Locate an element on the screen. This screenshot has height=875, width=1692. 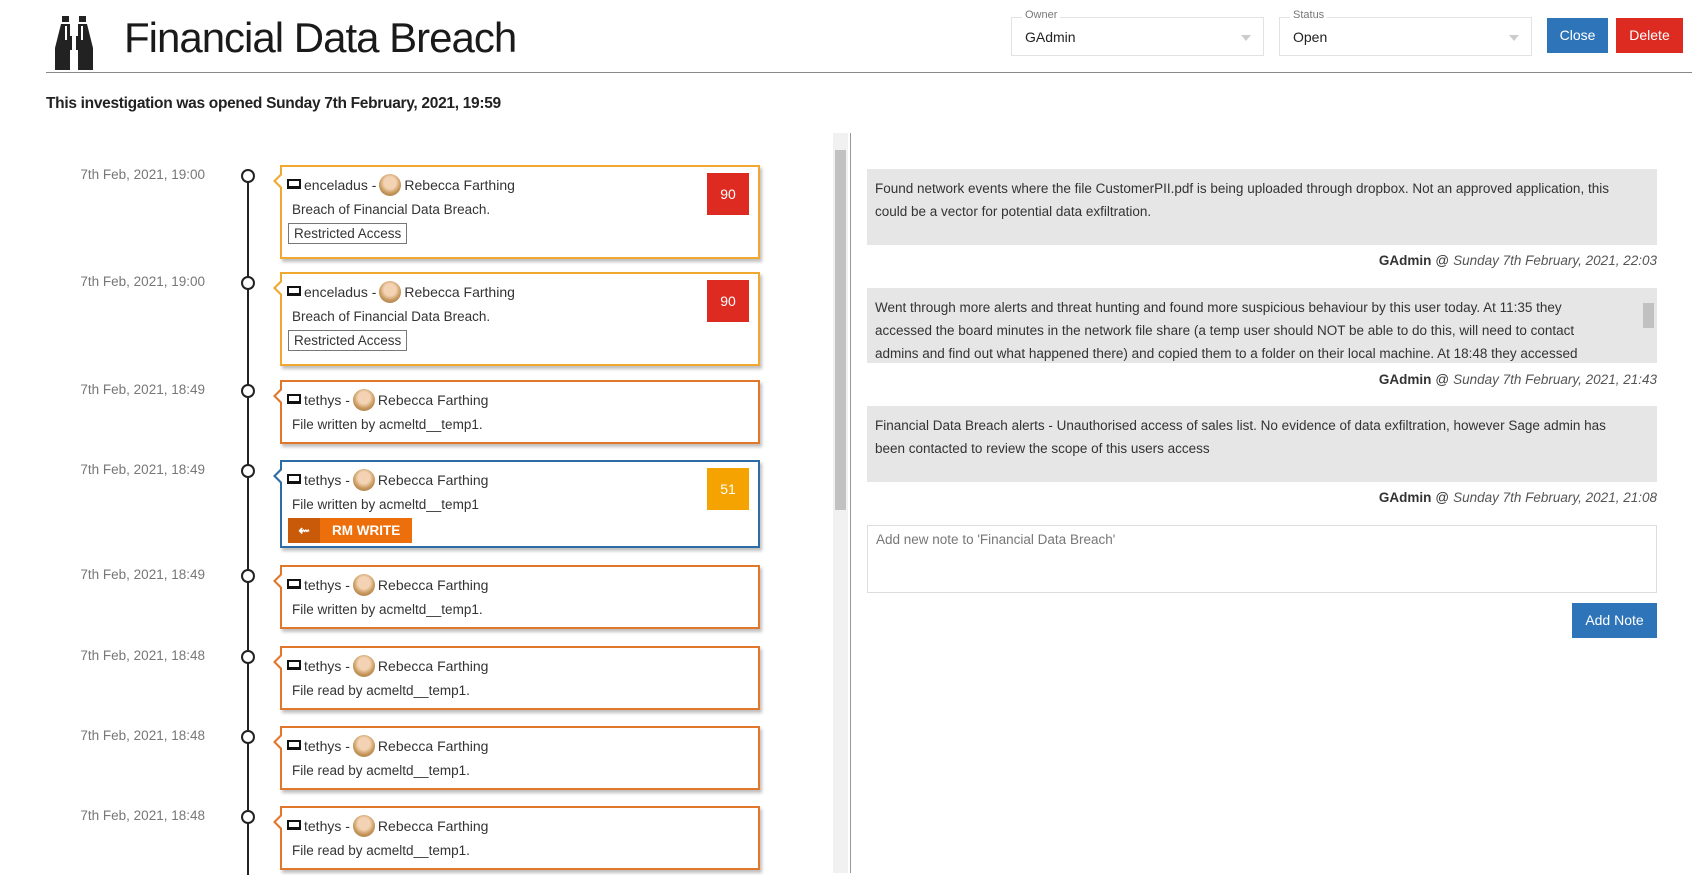
timeline-scrollbar-thumb is located at coordinates (840, 330).